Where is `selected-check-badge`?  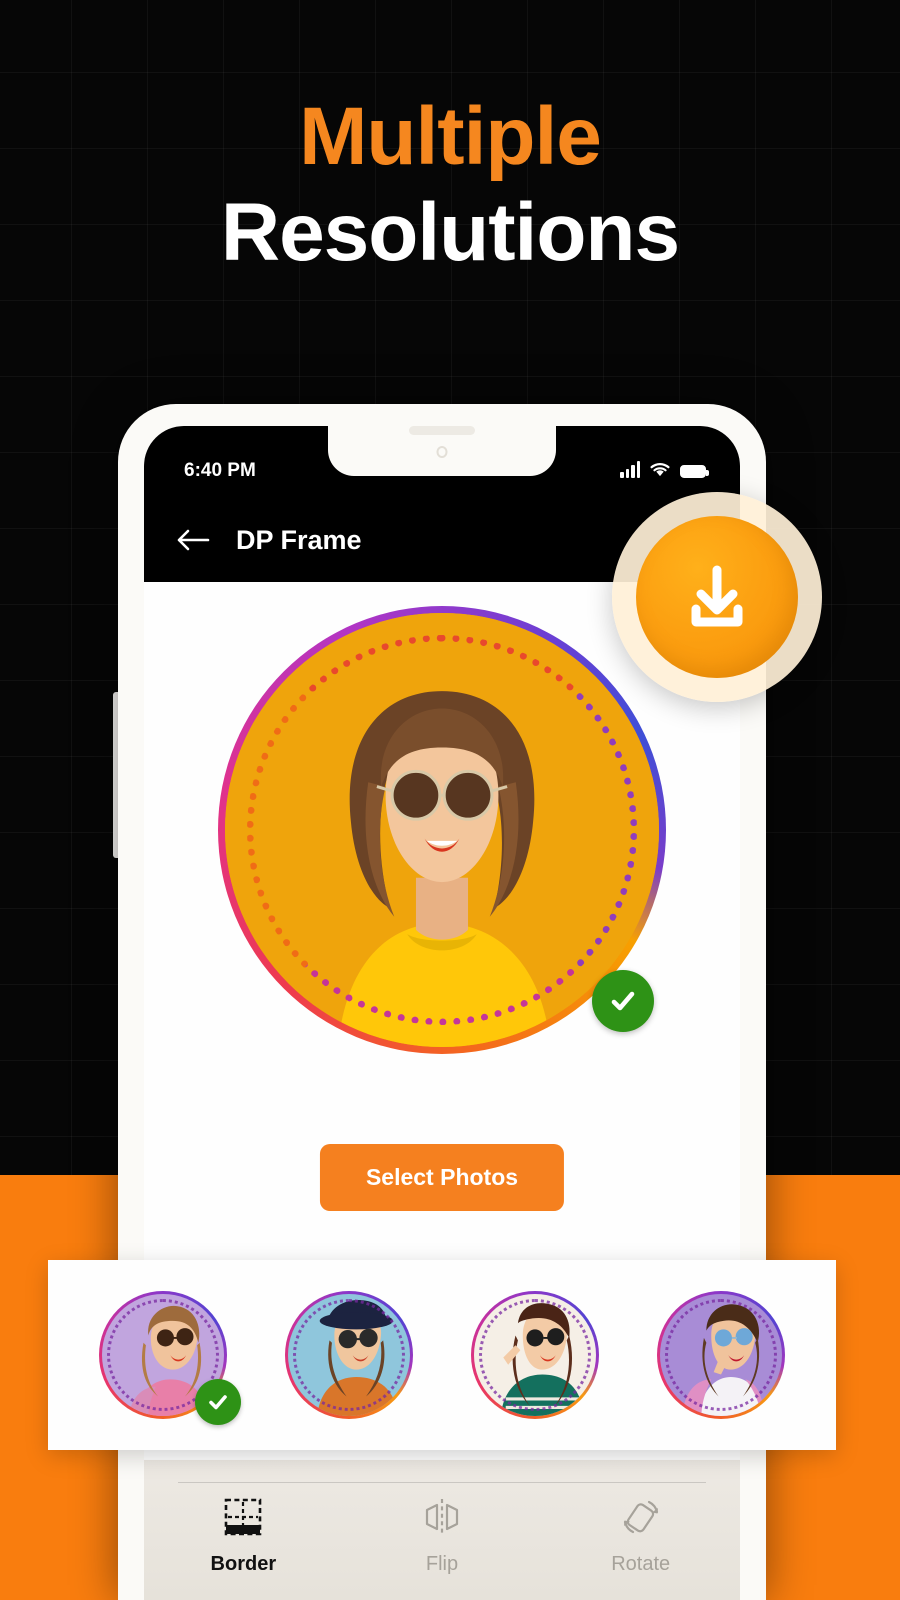
selected-check-badge is located at coordinates (623, 1001).